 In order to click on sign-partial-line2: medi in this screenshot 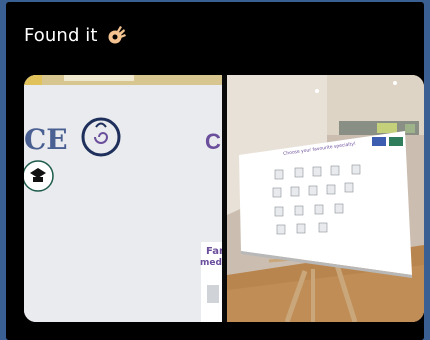, I will do `click(211, 263)`.